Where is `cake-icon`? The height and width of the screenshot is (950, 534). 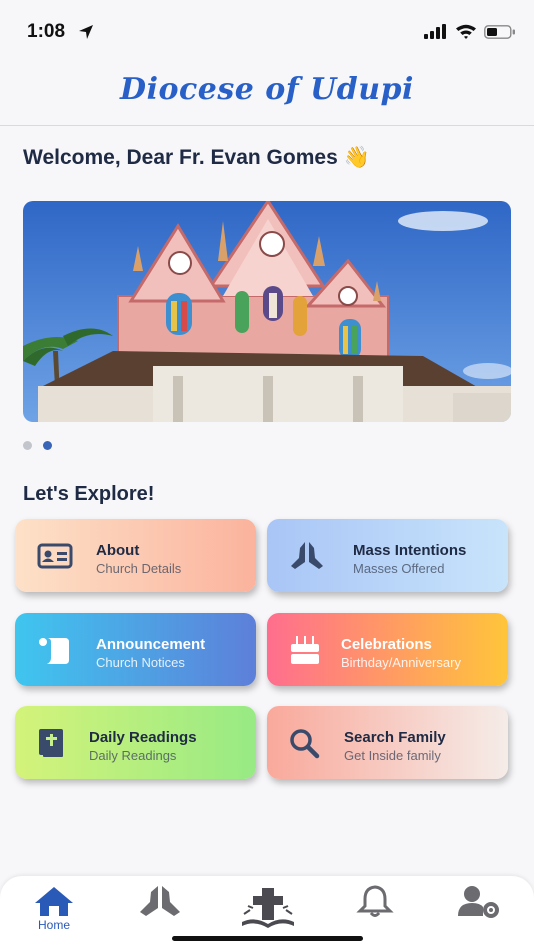
cake-icon is located at coordinates (305, 650).